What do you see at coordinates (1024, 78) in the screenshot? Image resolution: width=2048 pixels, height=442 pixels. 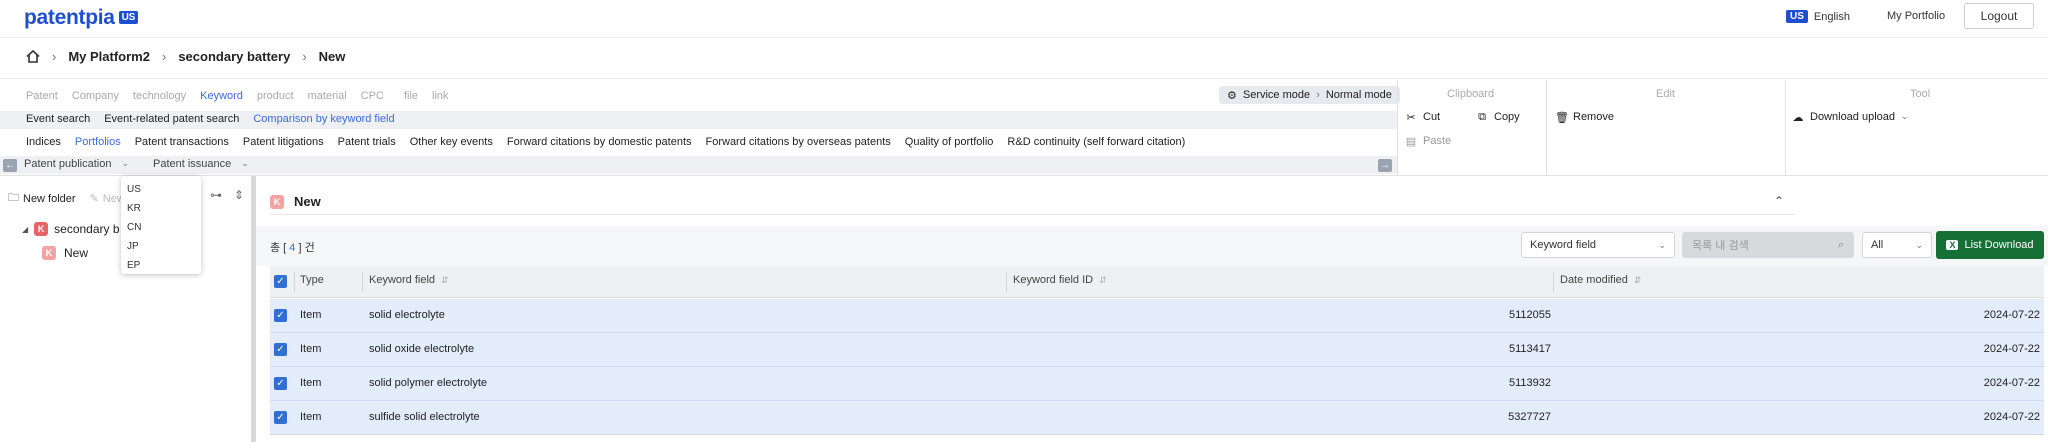 I see `divider` at bounding box center [1024, 78].